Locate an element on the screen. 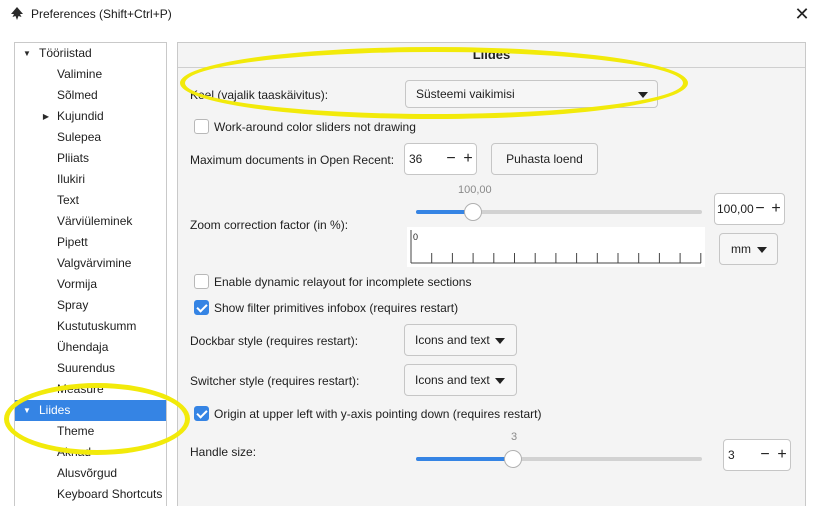 The width and height of the screenshot is (815, 506). dockbar-dropdown: Icons and text is located at coordinates (460, 340).